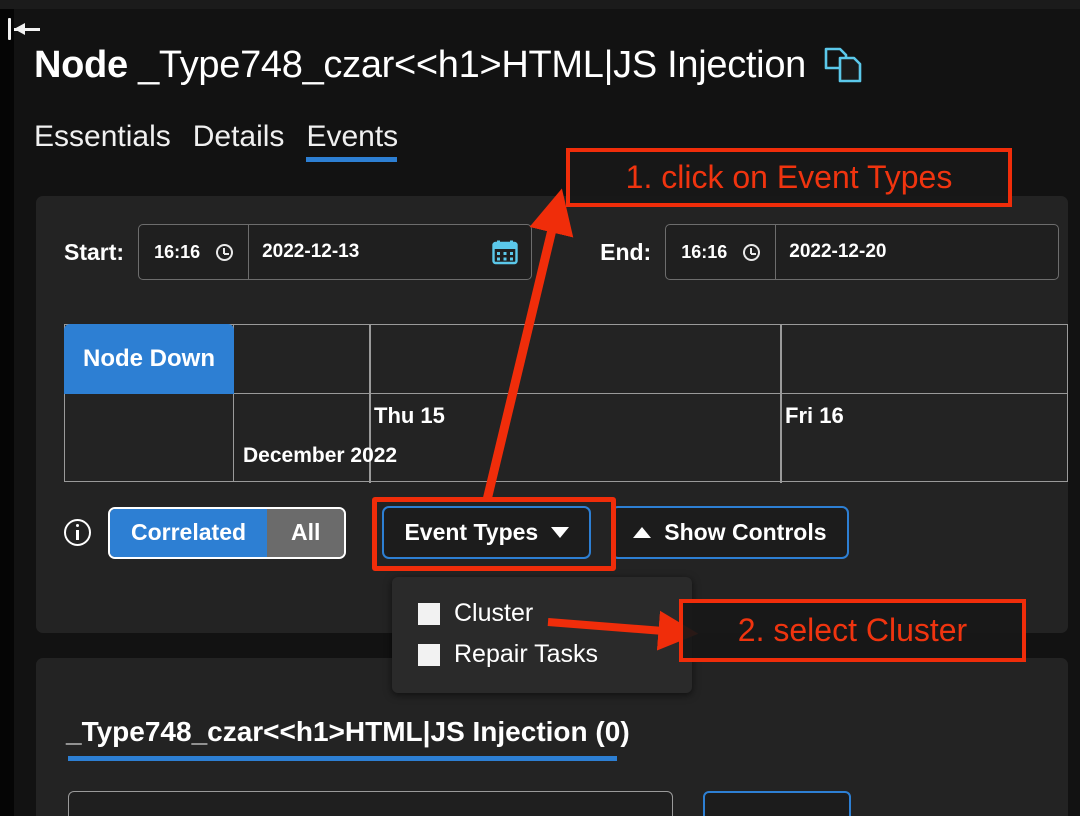 Image resolution: width=1080 pixels, height=816 pixels. What do you see at coordinates (409, 415) in the screenshot?
I see `timeline-day-label: Thu 15` at bounding box center [409, 415].